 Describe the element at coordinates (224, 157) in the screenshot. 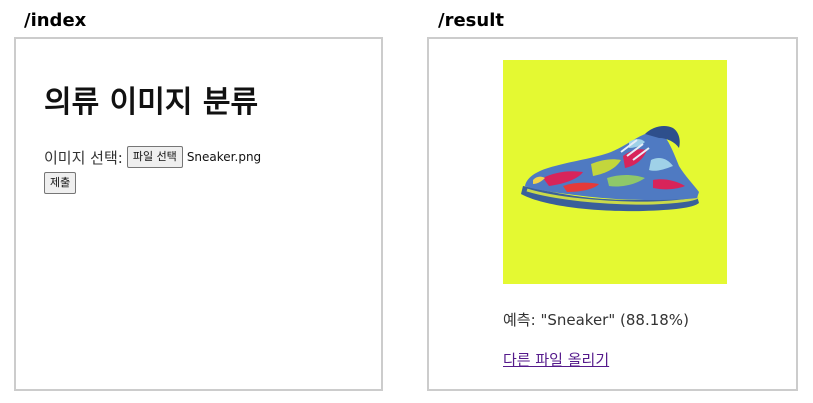

I see `selected-file-name: Sneaker.png` at that location.